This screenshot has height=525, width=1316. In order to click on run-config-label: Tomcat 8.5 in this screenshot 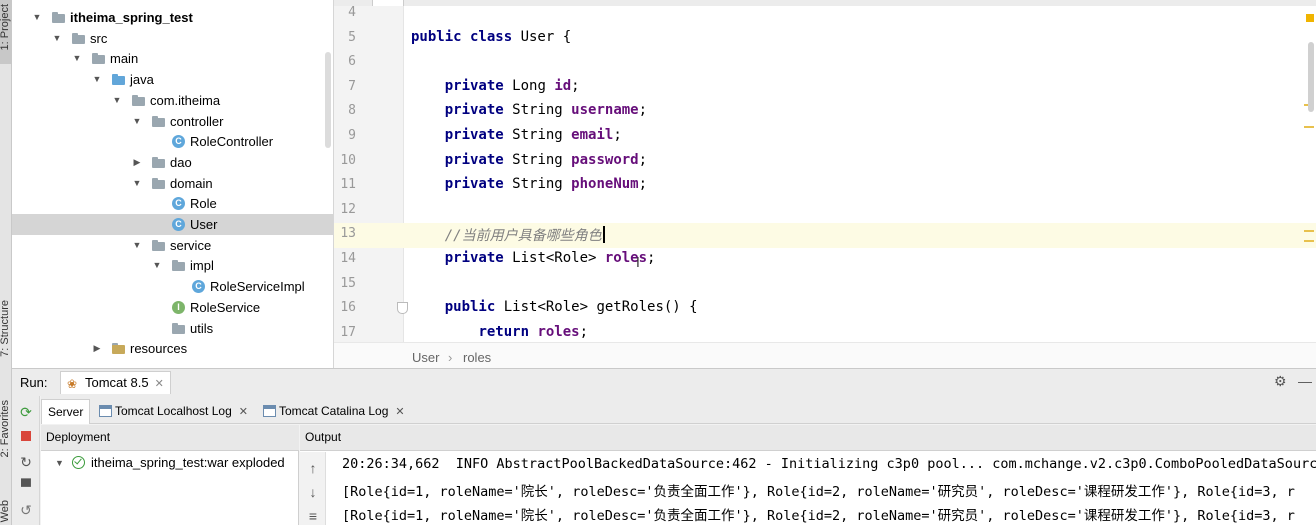, I will do `click(117, 382)`.